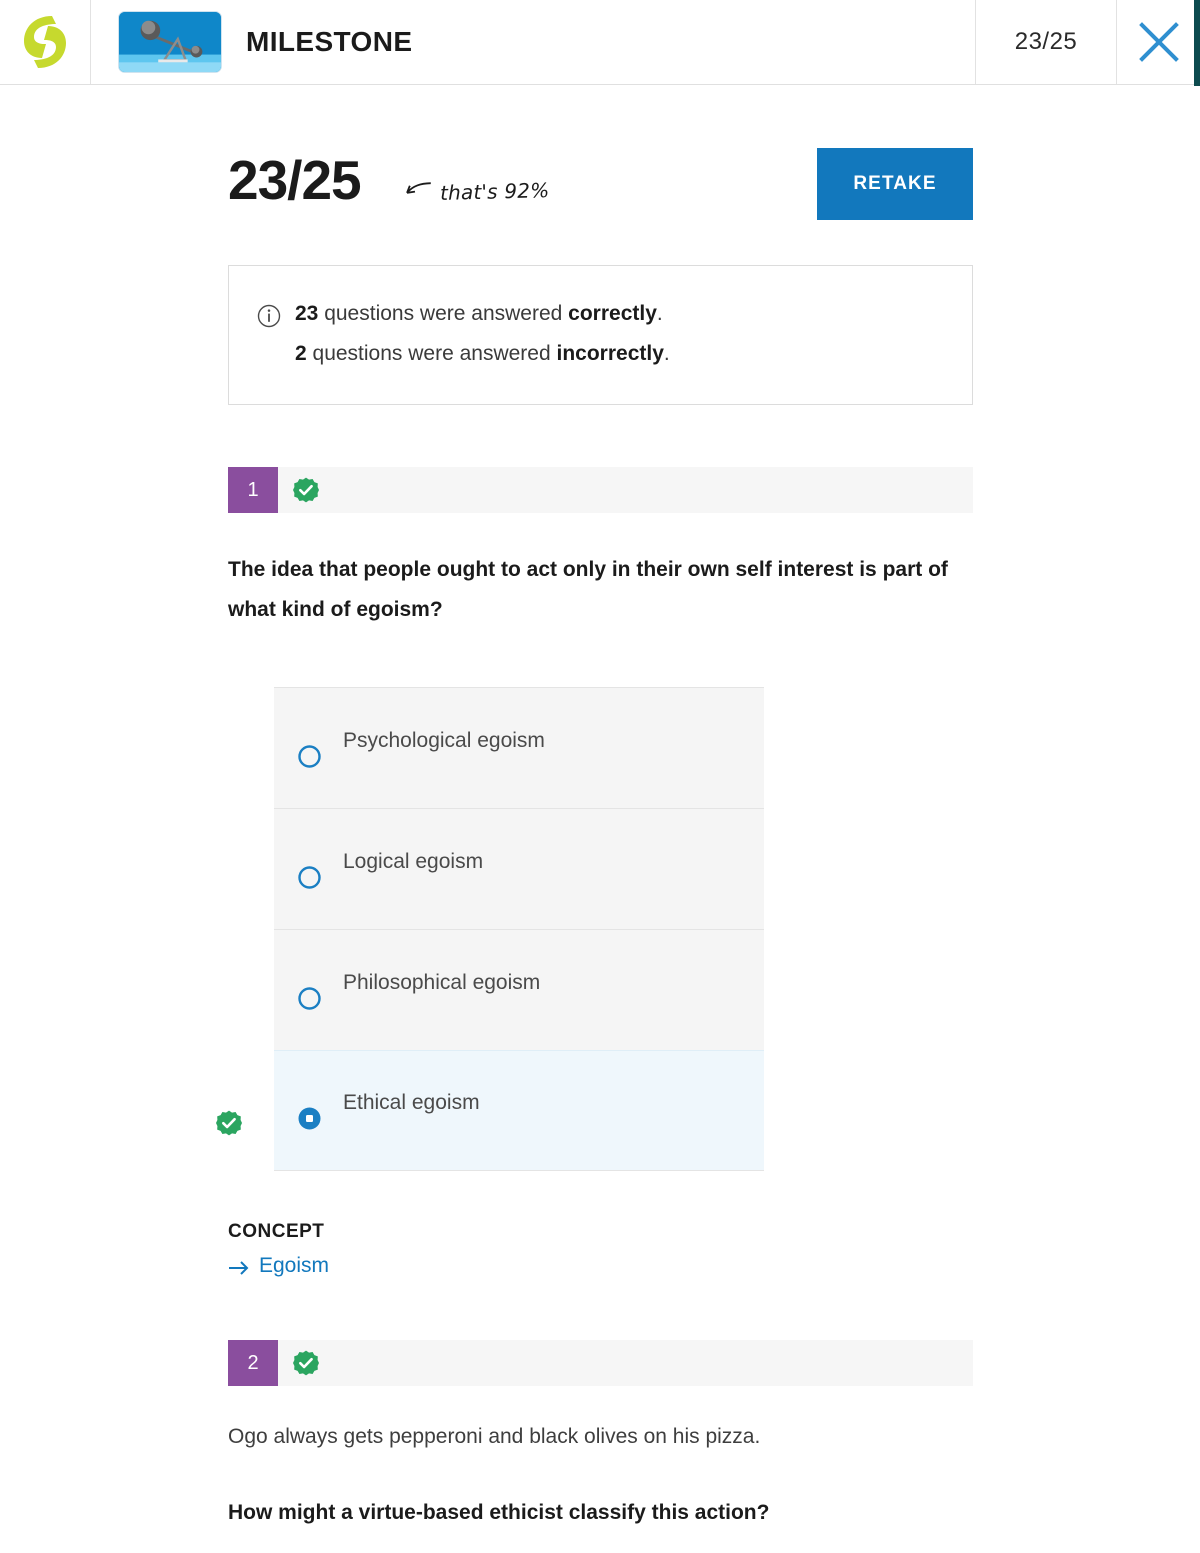 The image size is (1200, 1553). Describe the element at coordinates (600, 1249) in the screenshot. I see `concept-section-1: CONCEPT Egoism` at that location.